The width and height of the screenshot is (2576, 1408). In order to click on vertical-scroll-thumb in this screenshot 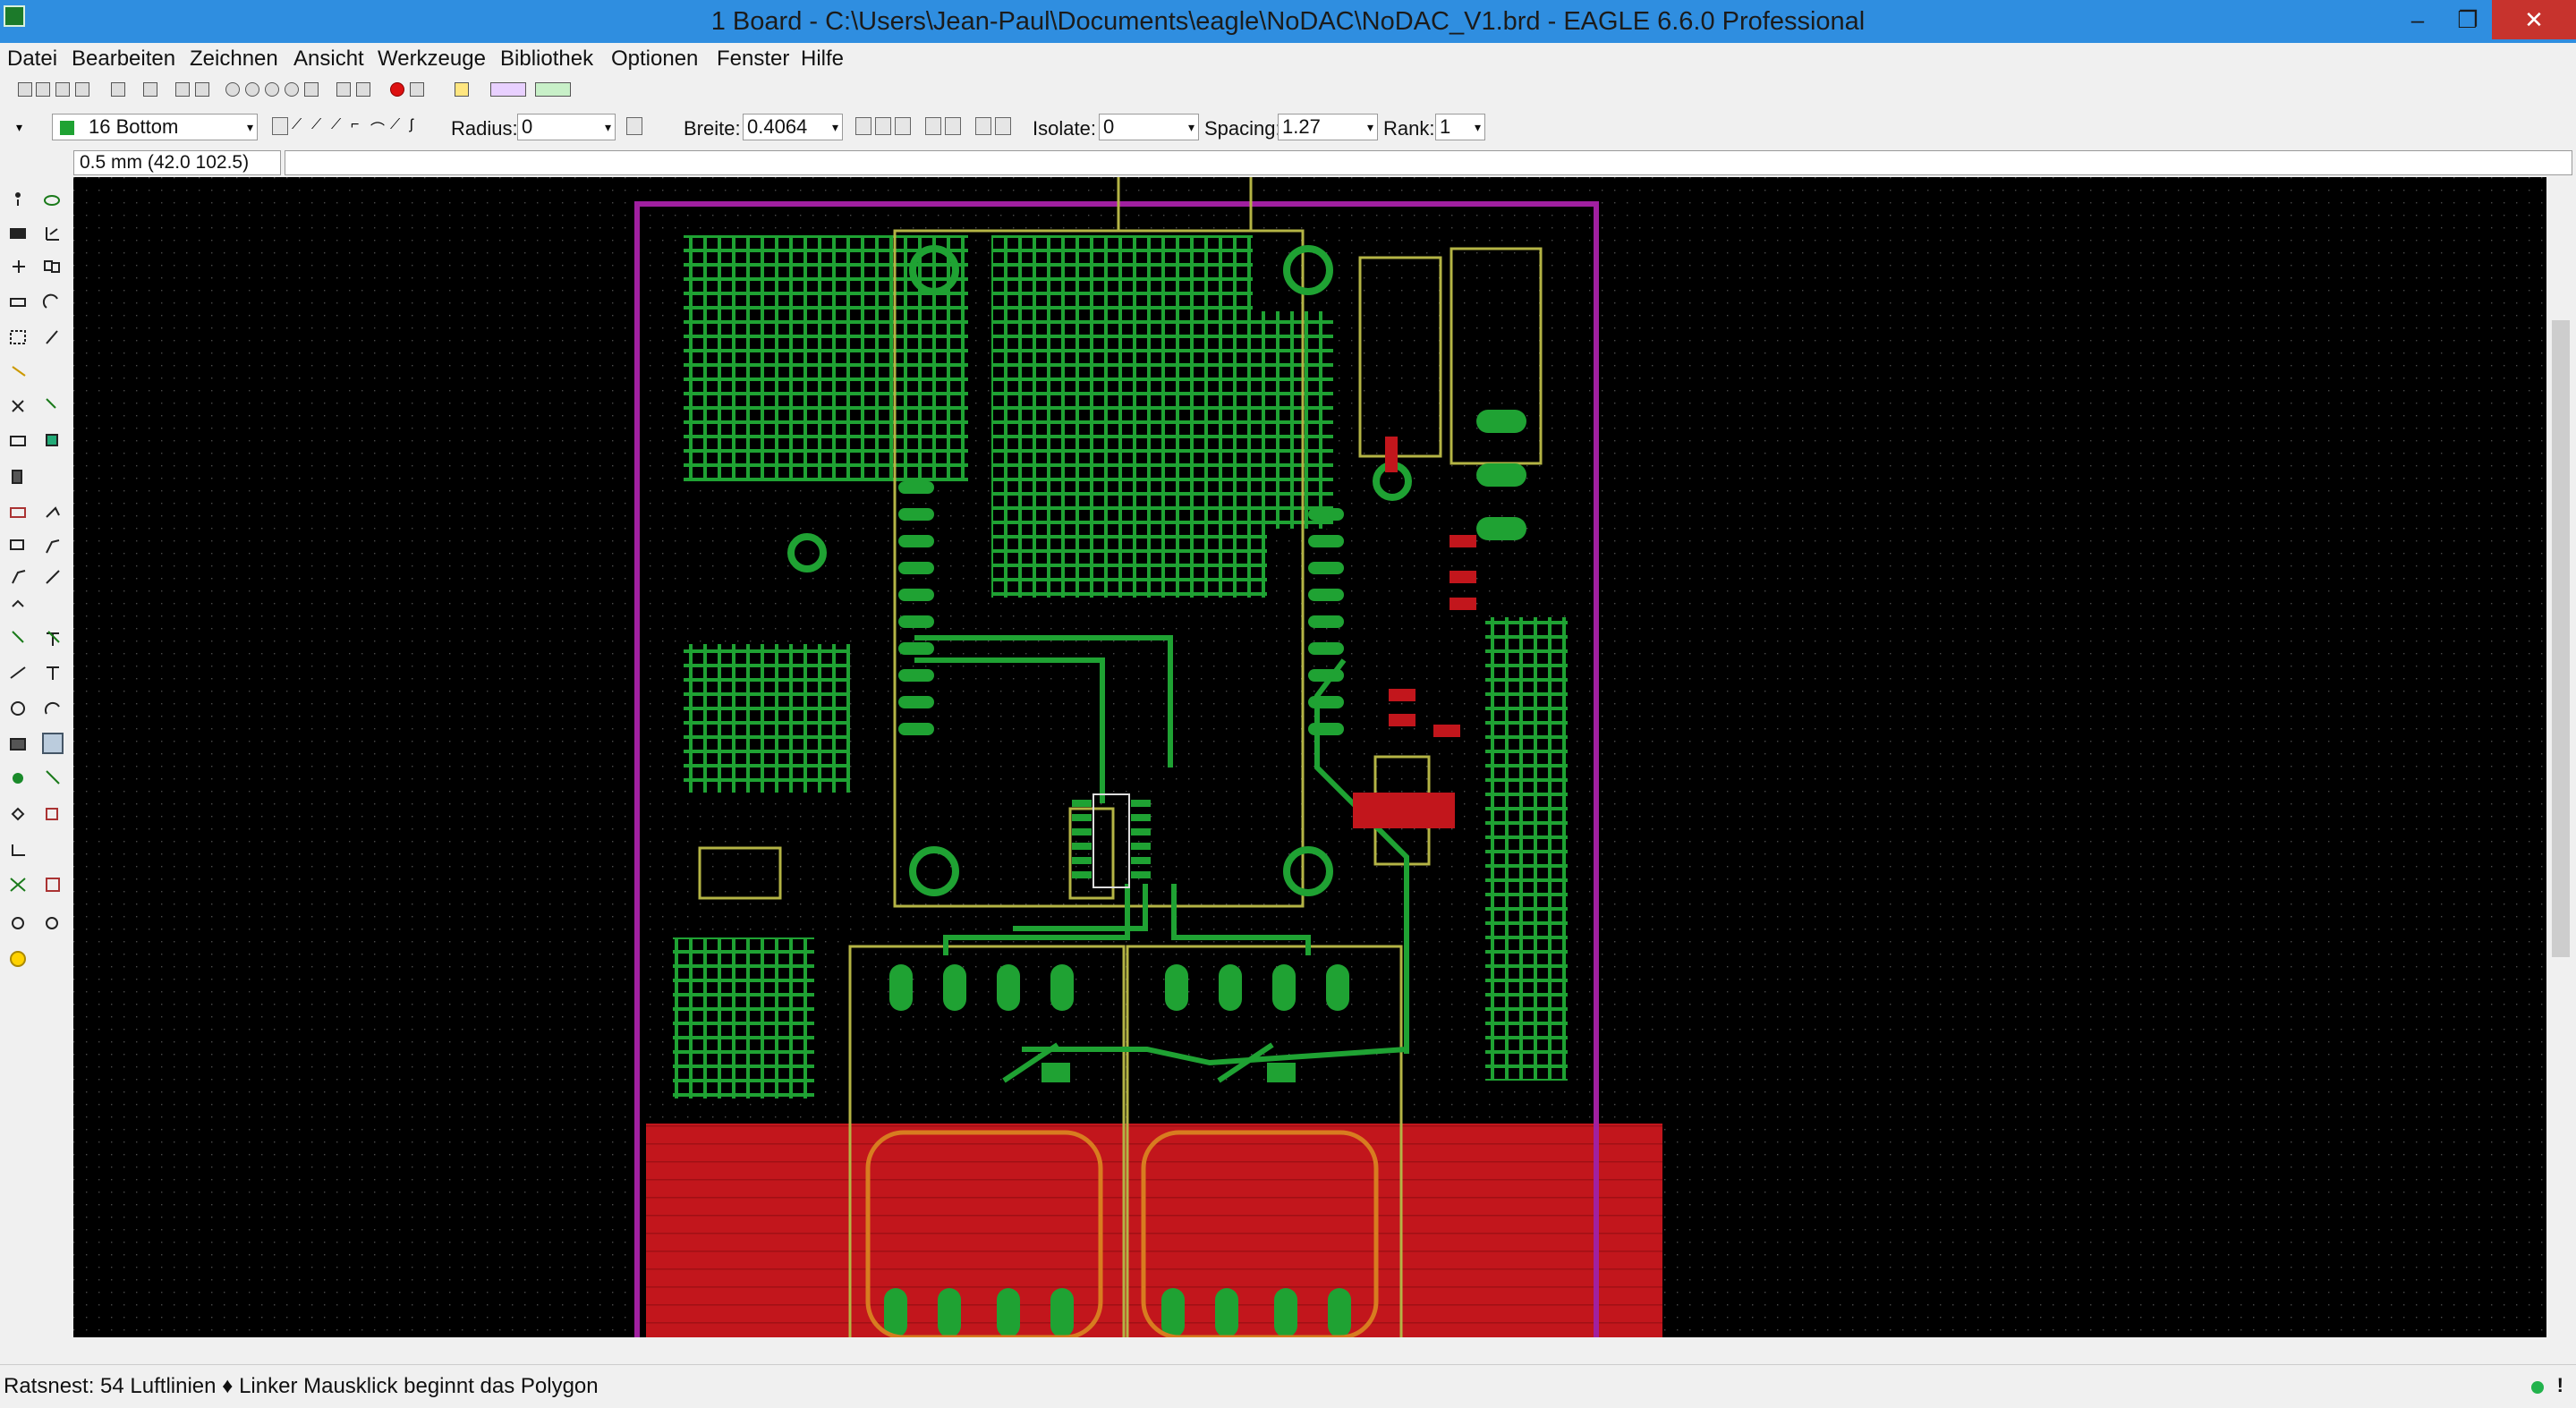, I will do `click(2561, 638)`.